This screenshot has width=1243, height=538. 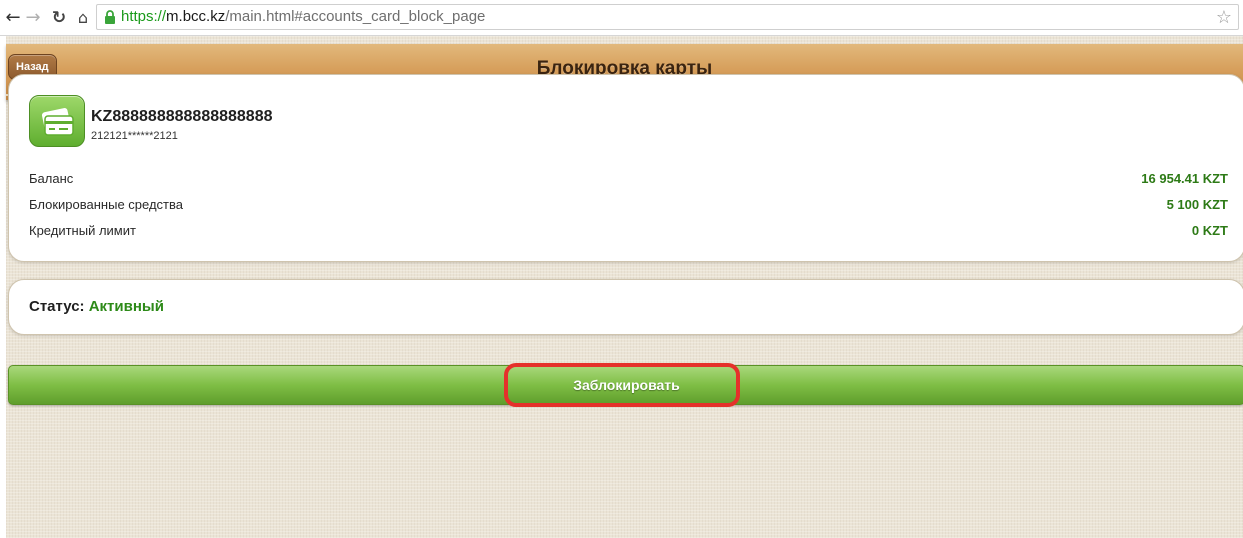 What do you see at coordinates (83, 18) in the screenshot?
I see `home-icon: ⌂` at bounding box center [83, 18].